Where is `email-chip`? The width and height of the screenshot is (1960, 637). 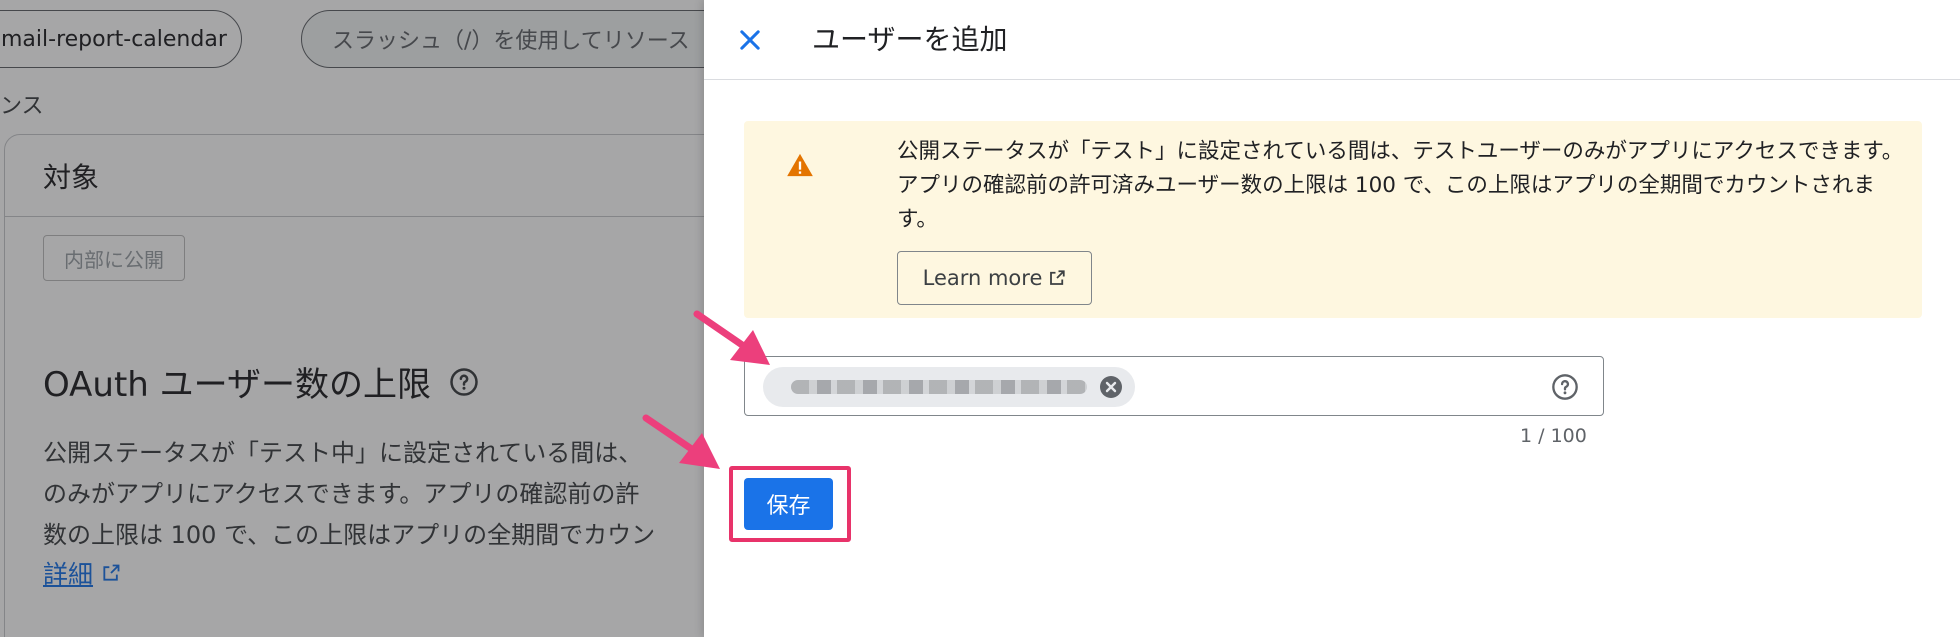 email-chip is located at coordinates (949, 387).